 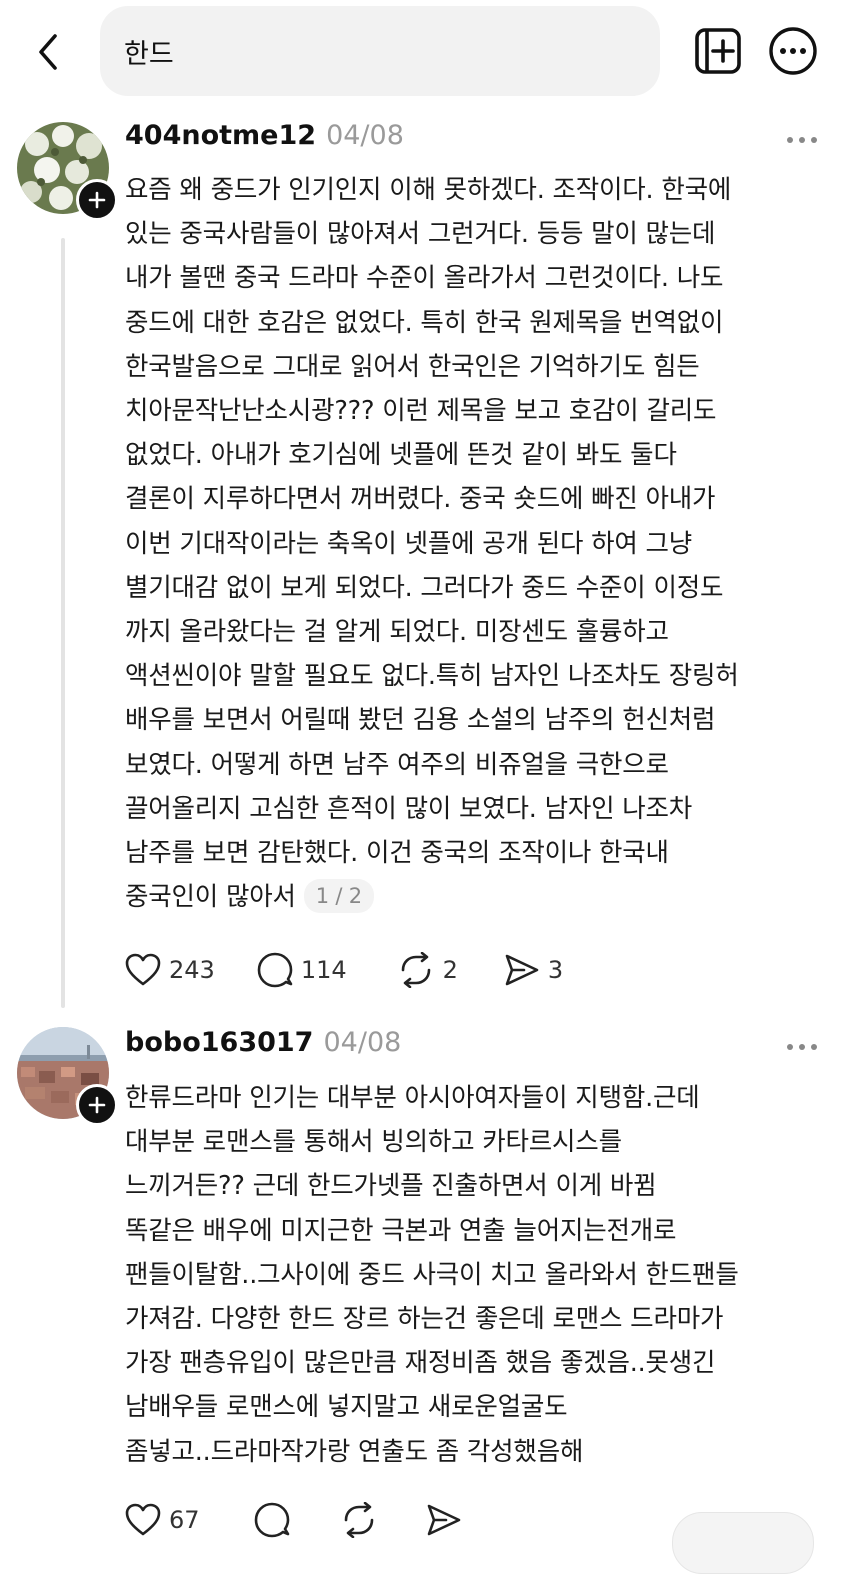 I want to click on comment-button, so click(x=272, y=1520).